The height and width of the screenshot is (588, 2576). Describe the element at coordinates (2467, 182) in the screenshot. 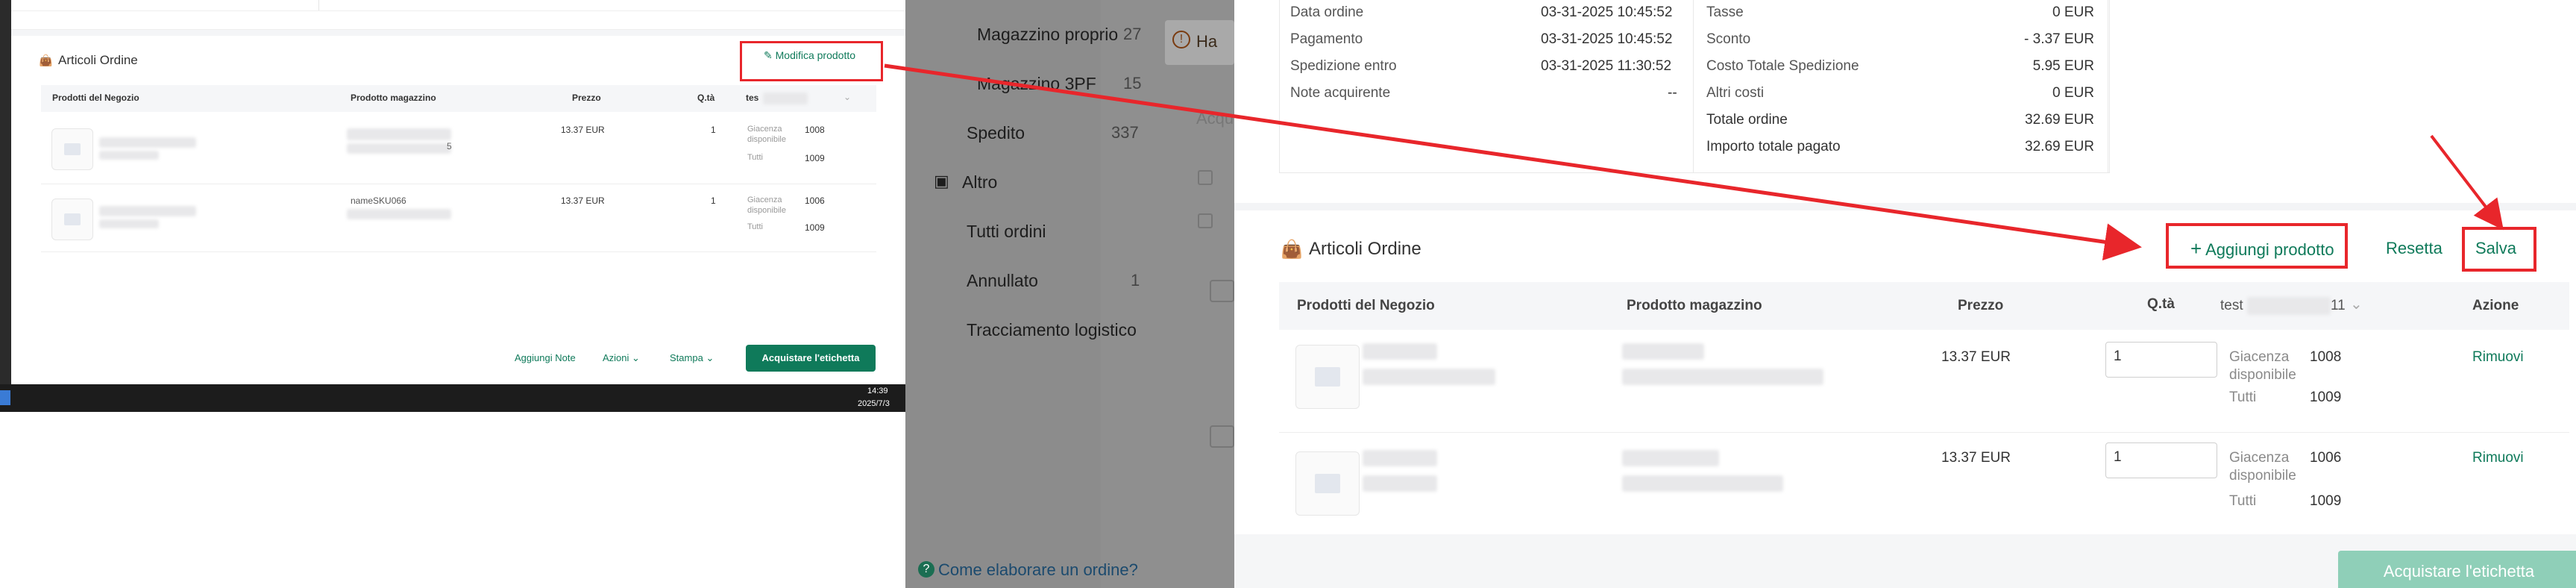

I see `arrow-to-save` at that location.